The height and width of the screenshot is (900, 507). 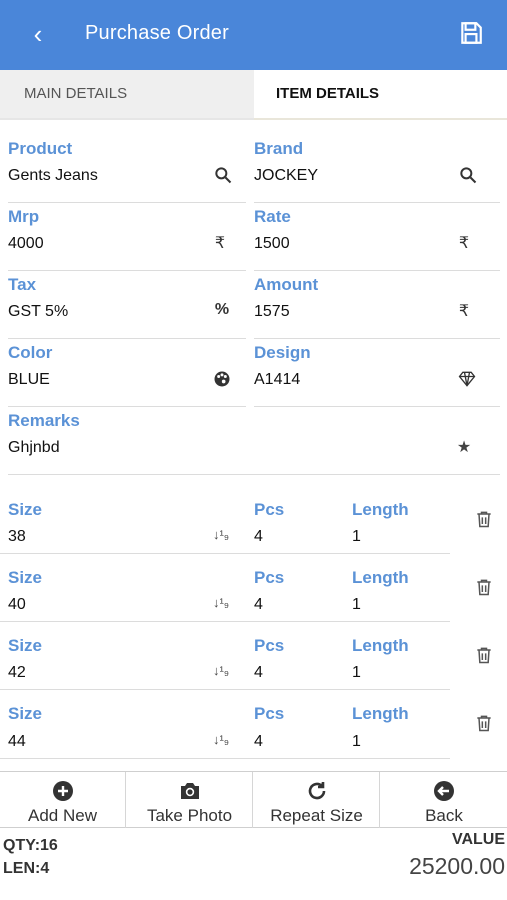 I want to click on mrp-label: Mrp, so click(x=24, y=216).